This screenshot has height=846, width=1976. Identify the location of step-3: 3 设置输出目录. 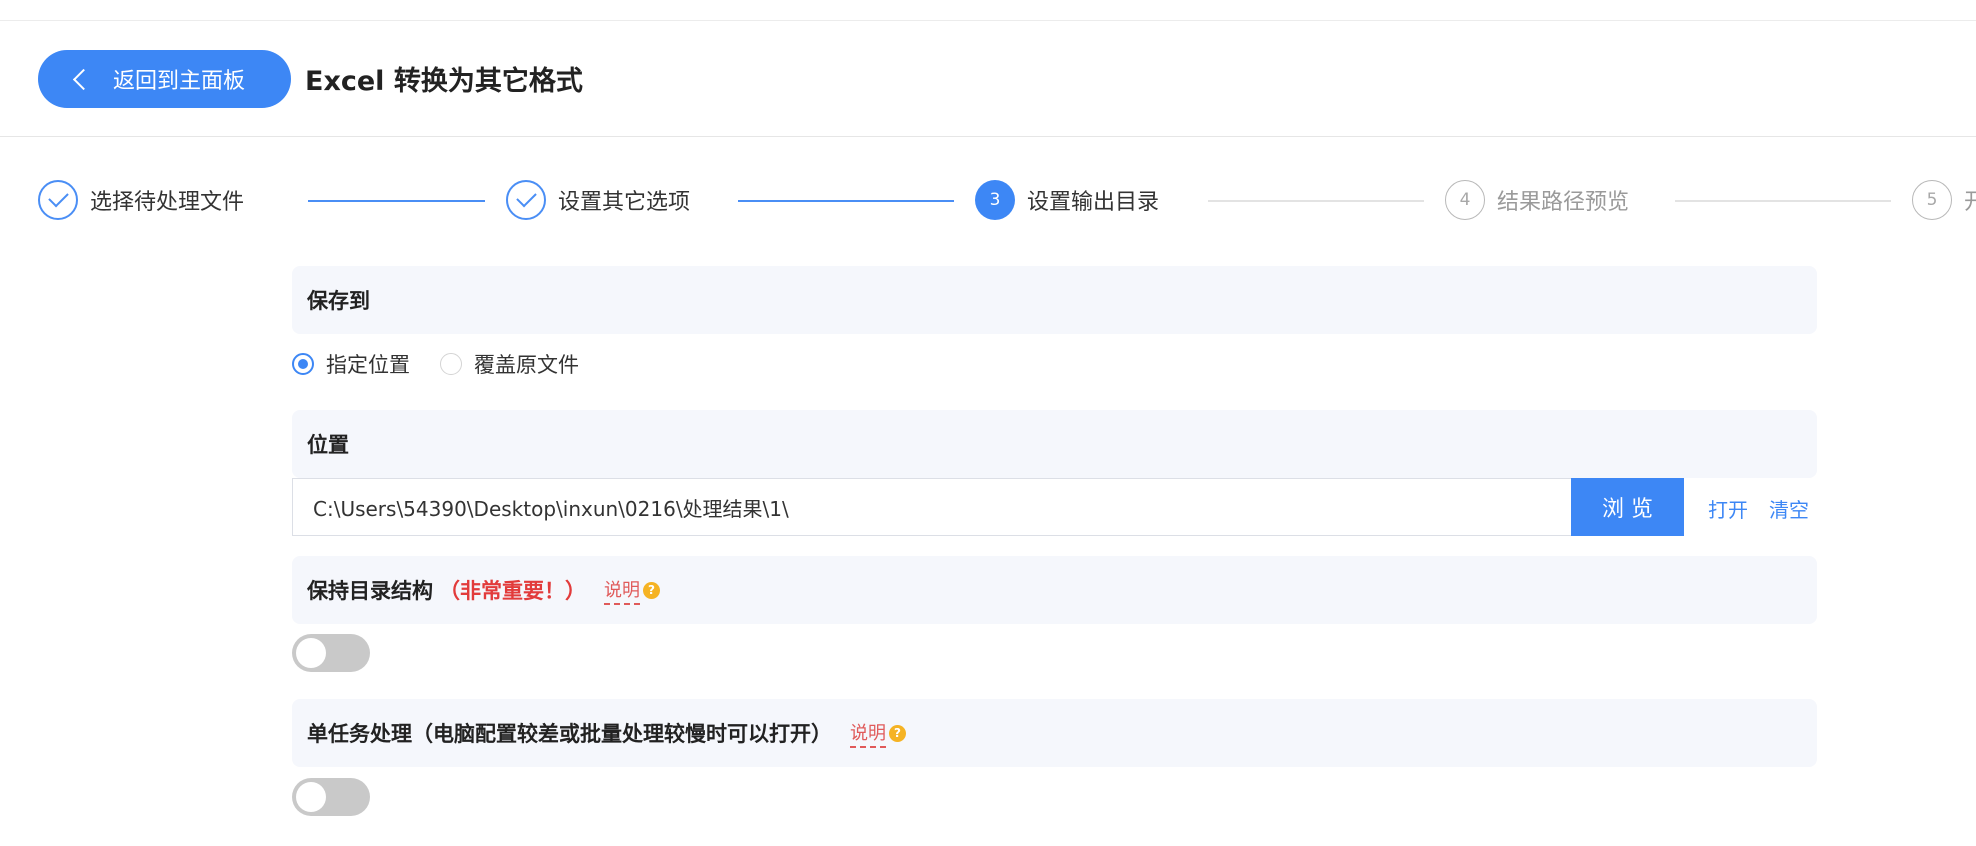
(1067, 200).